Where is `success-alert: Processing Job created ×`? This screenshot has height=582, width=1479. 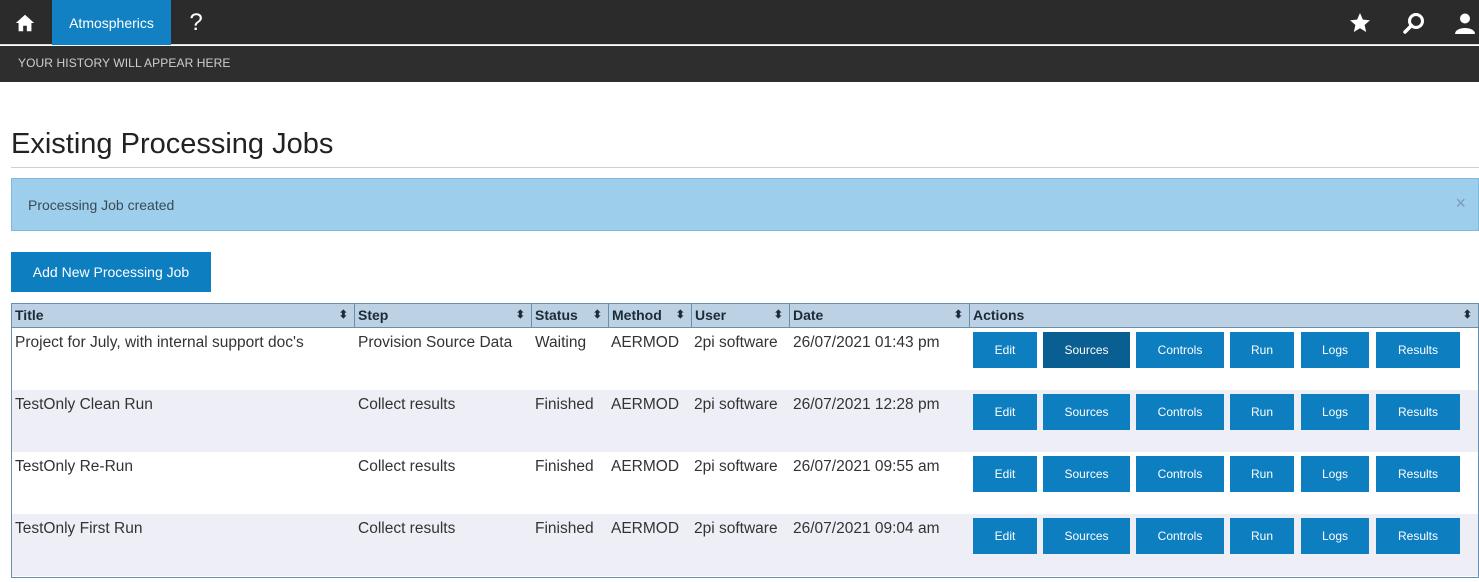 success-alert: Processing Job created × is located at coordinates (745, 204).